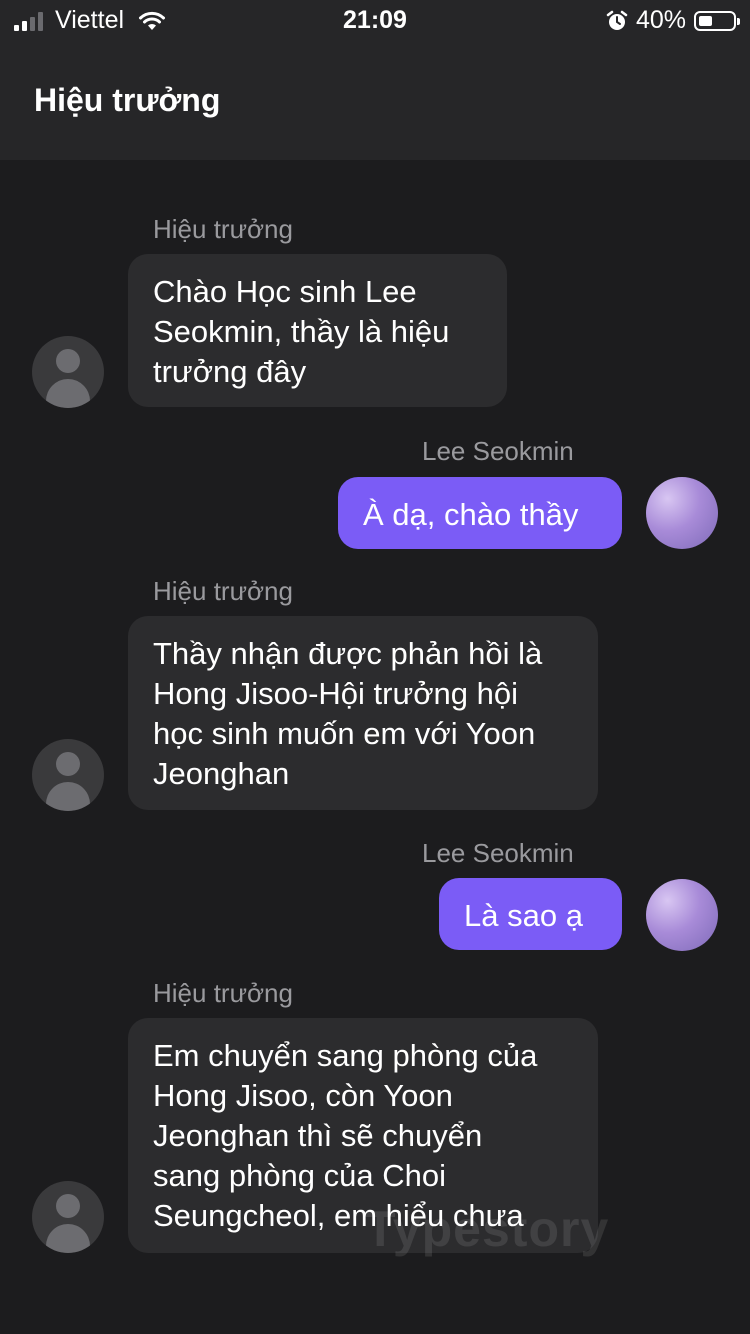  What do you see at coordinates (127, 100) in the screenshot?
I see `chat-title: Hiệu trưởng` at bounding box center [127, 100].